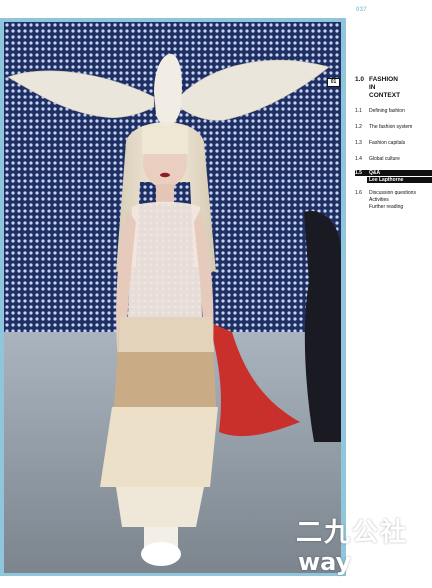 The height and width of the screenshot is (588, 432). What do you see at coordinates (393, 132) in the screenshot?
I see `toc-item-fashion-system: 1.2 The fashion system` at bounding box center [393, 132].